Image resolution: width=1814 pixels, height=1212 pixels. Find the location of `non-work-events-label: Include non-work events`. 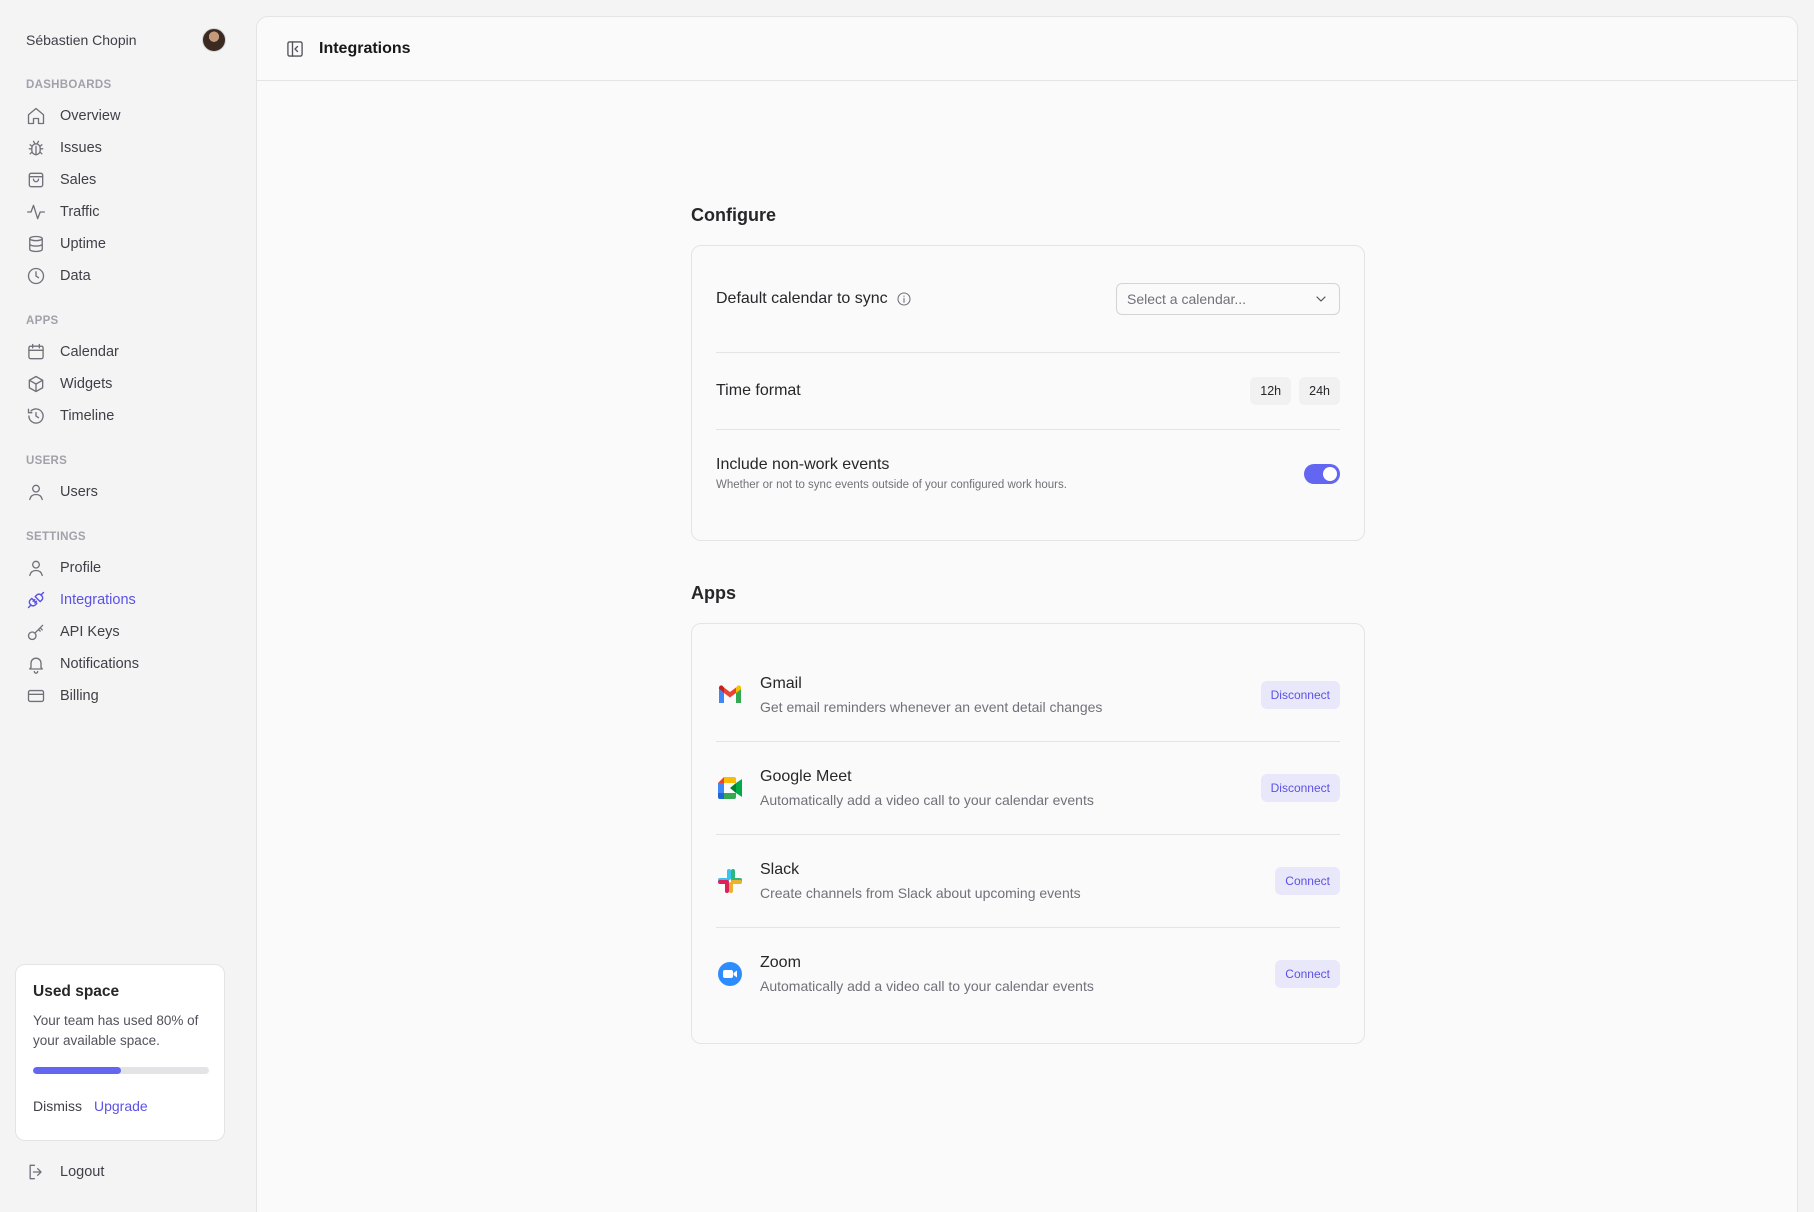

non-work-events-label: Include non-work events is located at coordinates (803, 464).